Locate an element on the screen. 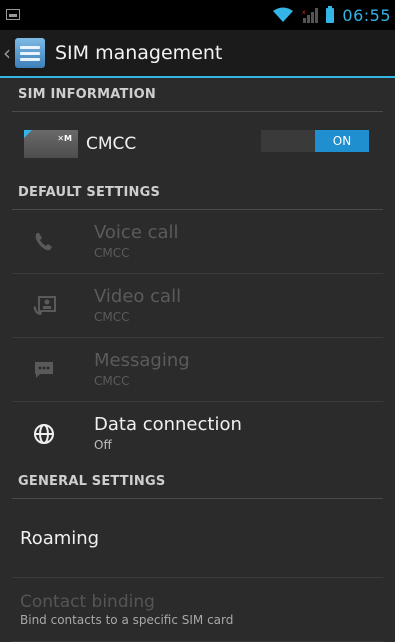 This screenshot has height=642, width=395. section-header-sim-information: SIM INFORMATION is located at coordinates (197, 95).